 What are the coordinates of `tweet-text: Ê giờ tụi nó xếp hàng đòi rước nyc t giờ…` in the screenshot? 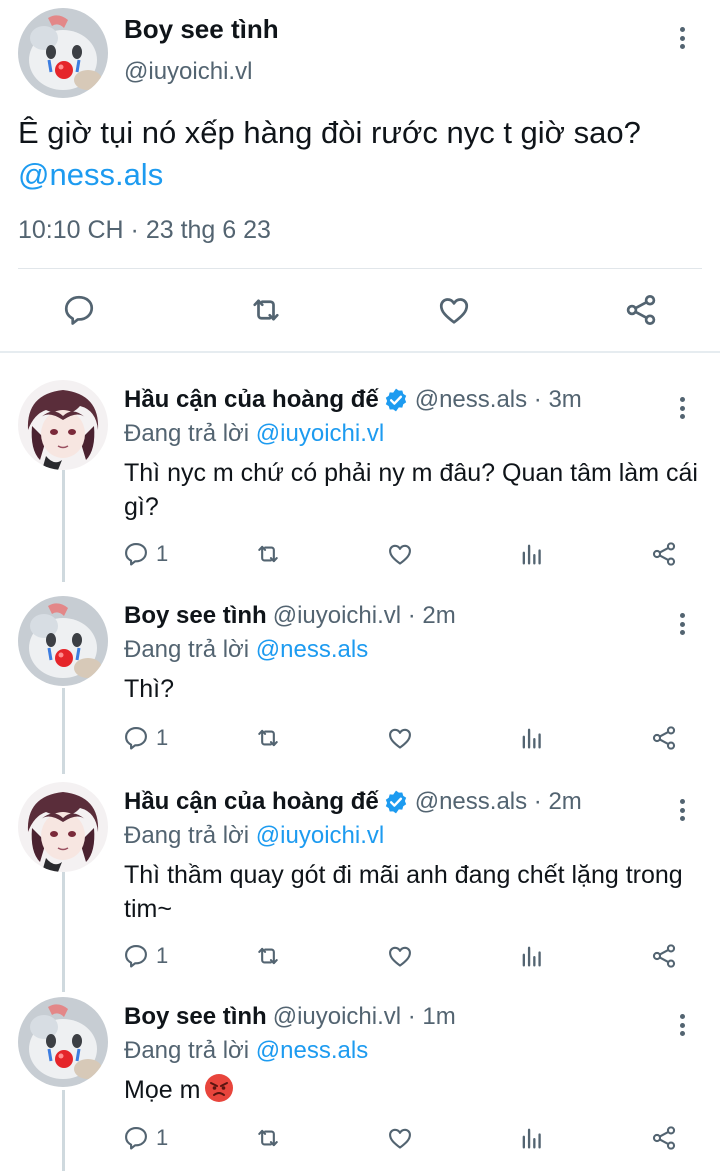 It's located at (363, 154).